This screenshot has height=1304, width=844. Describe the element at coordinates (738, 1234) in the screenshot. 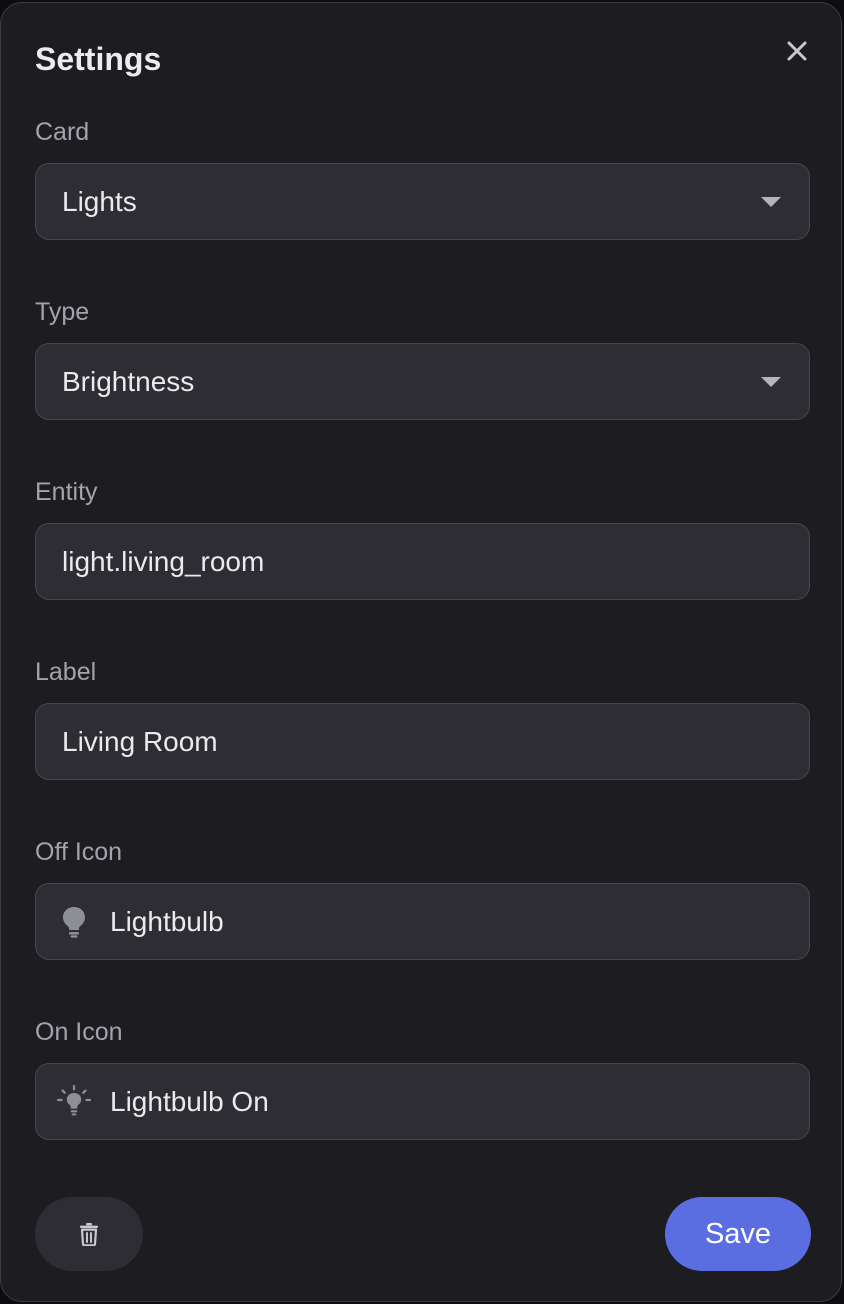

I see `save-button: Save` at that location.